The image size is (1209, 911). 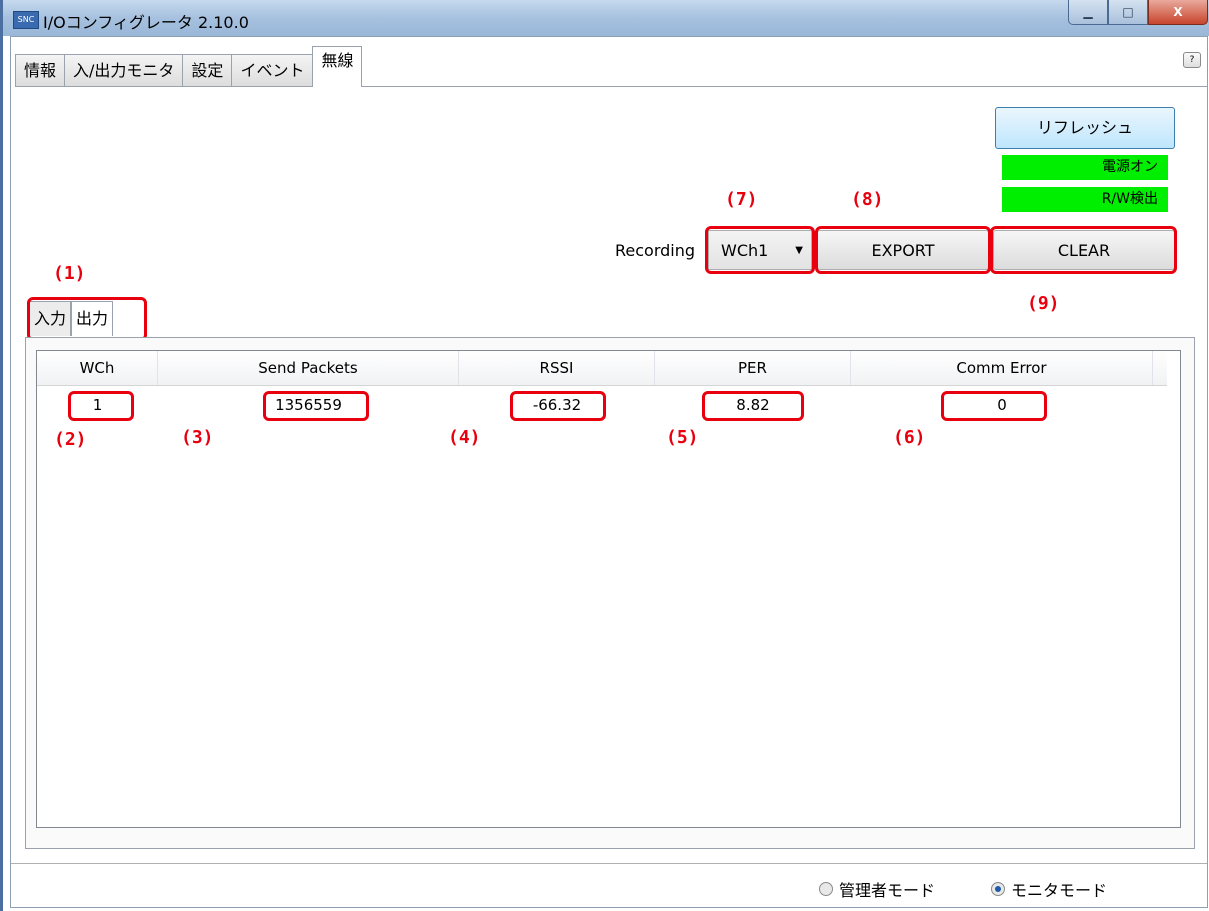 I want to click on tab-io-monitor: 入/出力モニタ, so click(x=124, y=70).